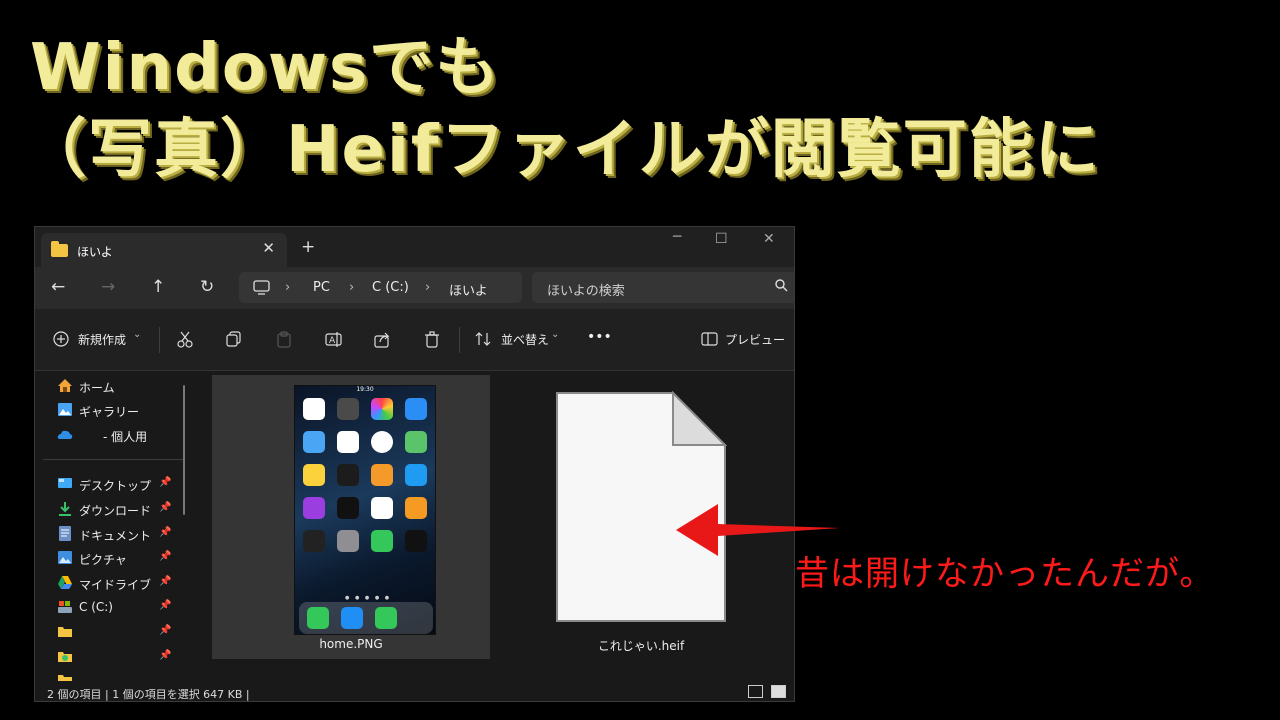 Image resolution: width=1280 pixels, height=720 pixels. What do you see at coordinates (366, 475) in the screenshot?
I see `app-grid` at bounding box center [366, 475].